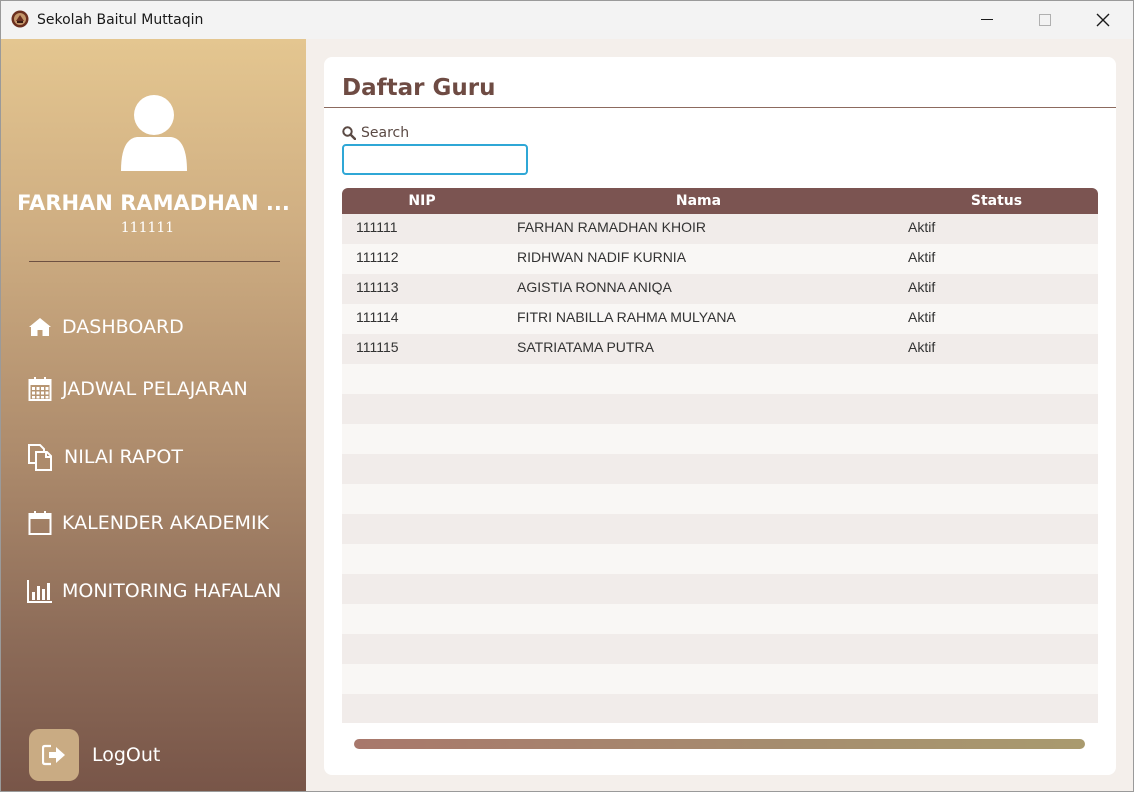 Image resolution: width=1134 pixels, height=792 pixels. I want to click on sidebar-item-monitoring-hafalan: MONITORING HAFALAN, so click(154, 591).